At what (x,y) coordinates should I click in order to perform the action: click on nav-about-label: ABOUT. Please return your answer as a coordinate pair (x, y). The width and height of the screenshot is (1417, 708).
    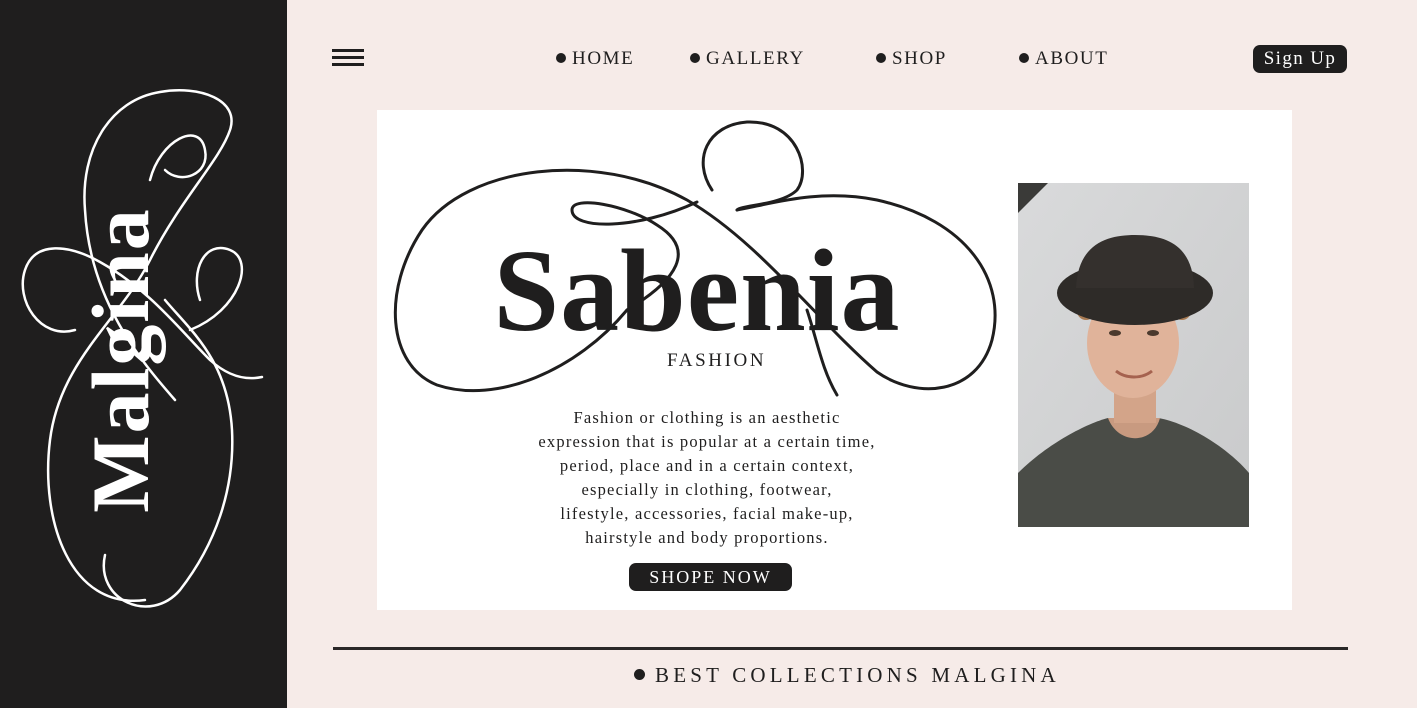
    Looking at the image, I should click on (1072, 58).